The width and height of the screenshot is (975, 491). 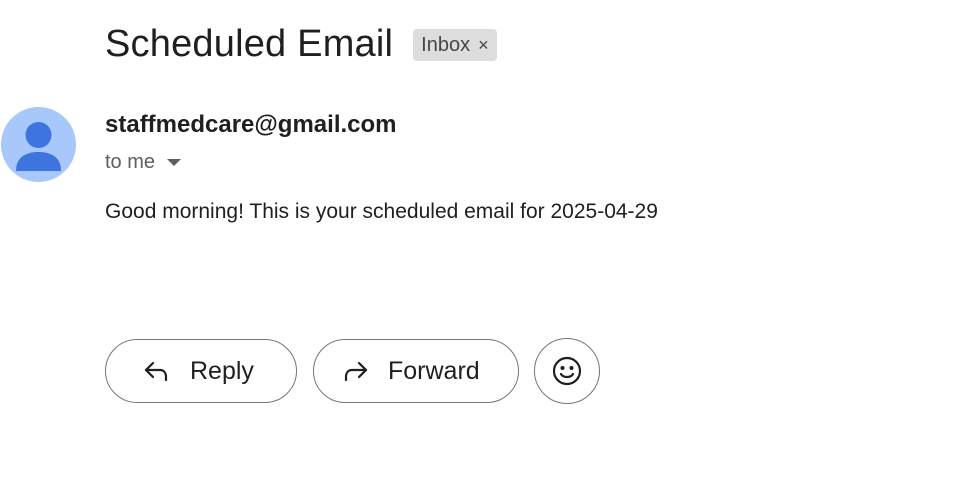 I want to click on emoji-reaction-button, so click(x=567, y=371).